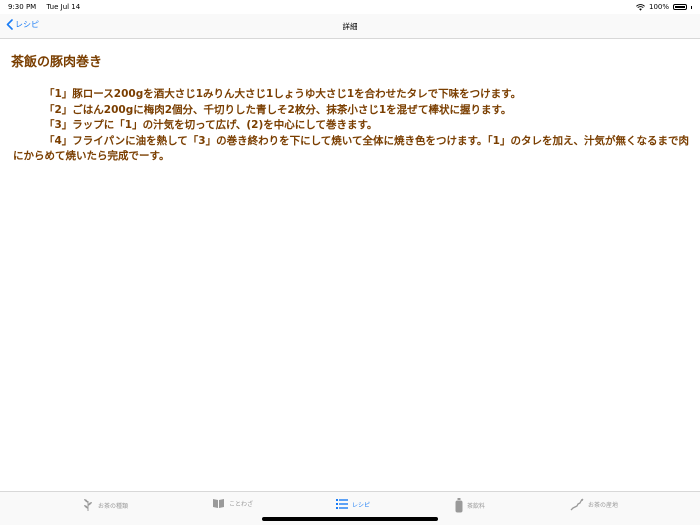 This screenshot has height=525, width=700. What do you see at coordinates (476, 506) in the screenshot?
I see `tab-label: 茶飲料` at bounding box center [476, 506].